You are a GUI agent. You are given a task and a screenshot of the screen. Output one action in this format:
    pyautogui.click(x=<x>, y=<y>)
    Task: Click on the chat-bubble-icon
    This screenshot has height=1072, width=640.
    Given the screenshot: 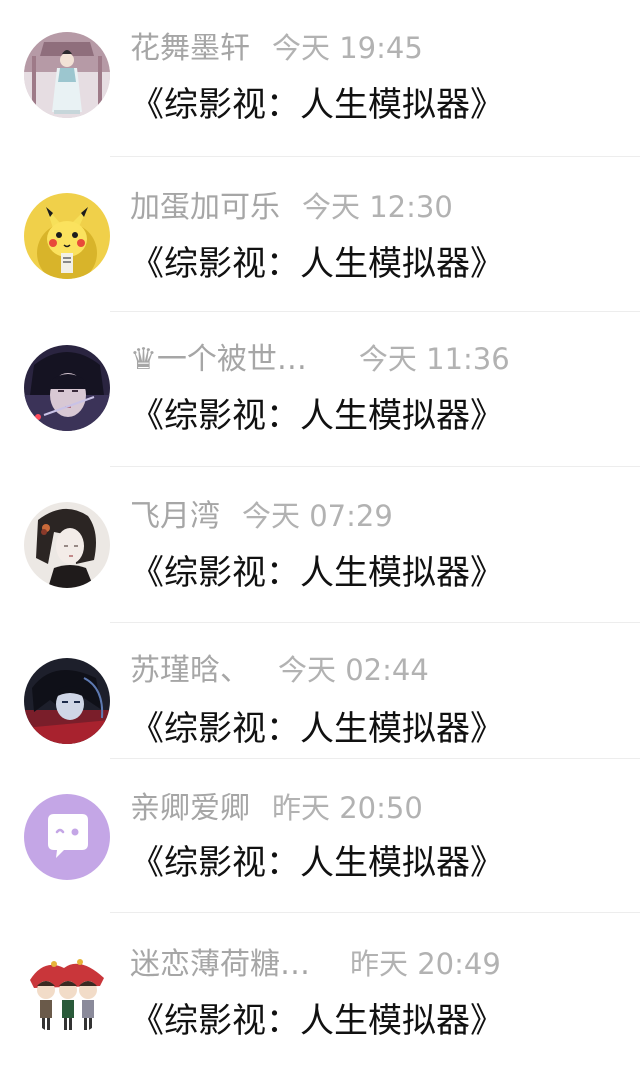 What is the action you would take?
    pyautogui.click(x=67, y=837)
    